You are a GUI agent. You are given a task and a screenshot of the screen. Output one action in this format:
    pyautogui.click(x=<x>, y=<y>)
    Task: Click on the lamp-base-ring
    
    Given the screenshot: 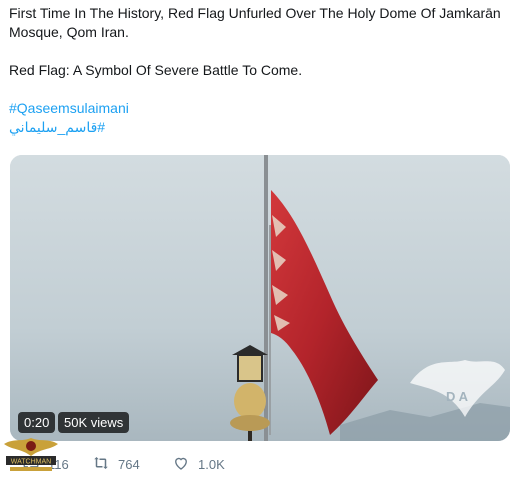 What is the action you would take?
    pyautogui.click(x=250, y=423)
    